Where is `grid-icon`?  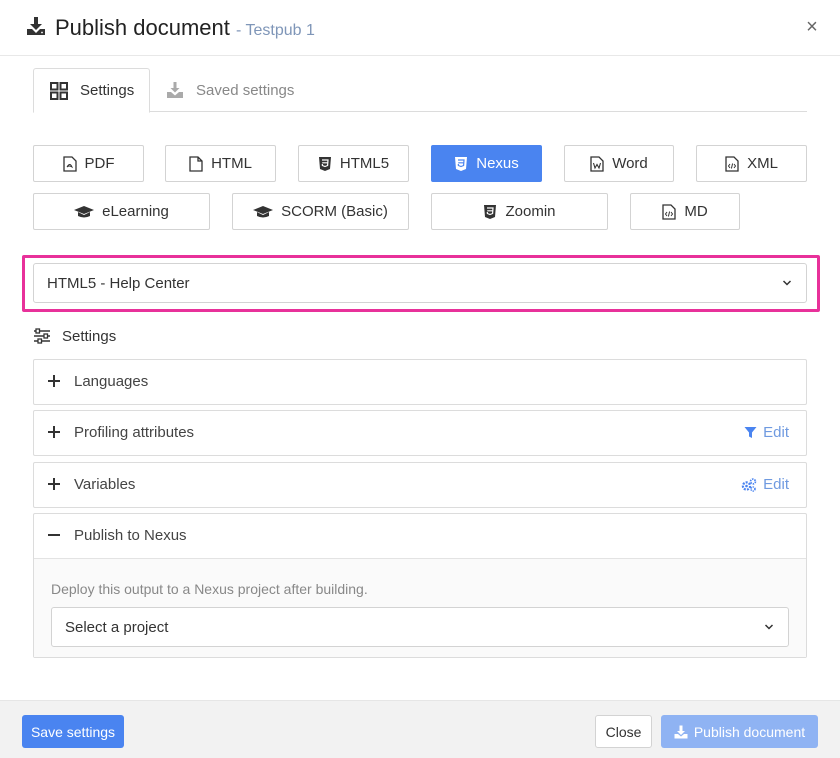
grid-icon is located at coordinates (59, 90).